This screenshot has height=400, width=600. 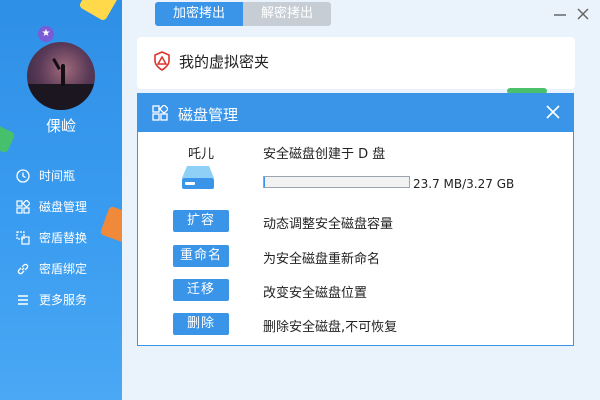 What do you see at coordinates (46, 34) in the screenshot?
I see `star-badge-icon: ★` at bounding box center [46, 34].